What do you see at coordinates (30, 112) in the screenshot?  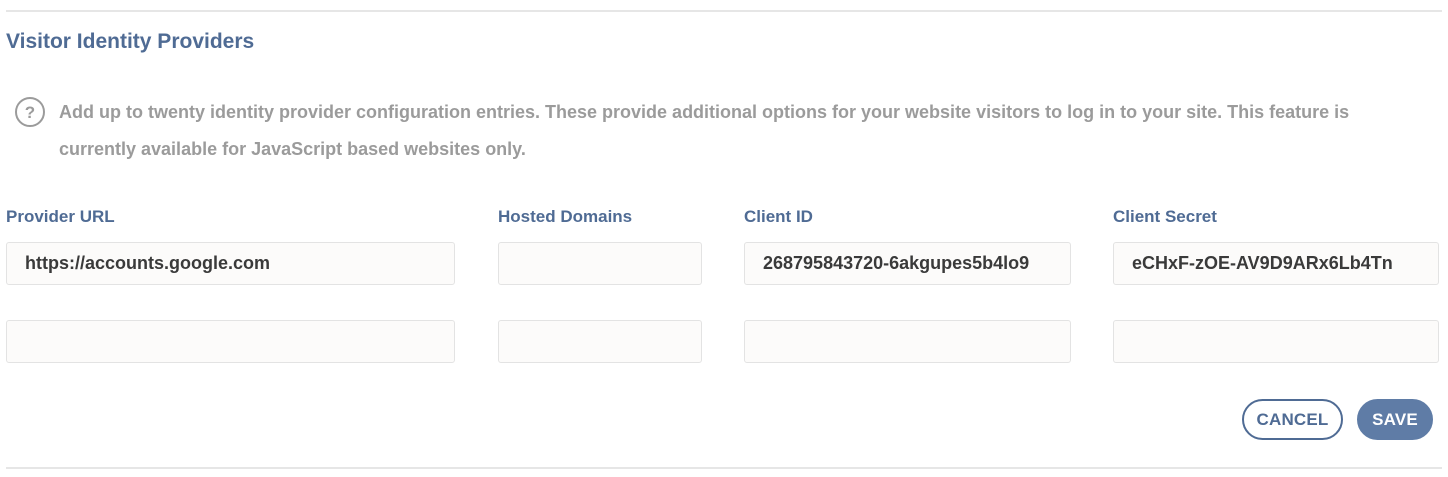 I see `question-circle-icon: ?` at bounding box center [30, 112].